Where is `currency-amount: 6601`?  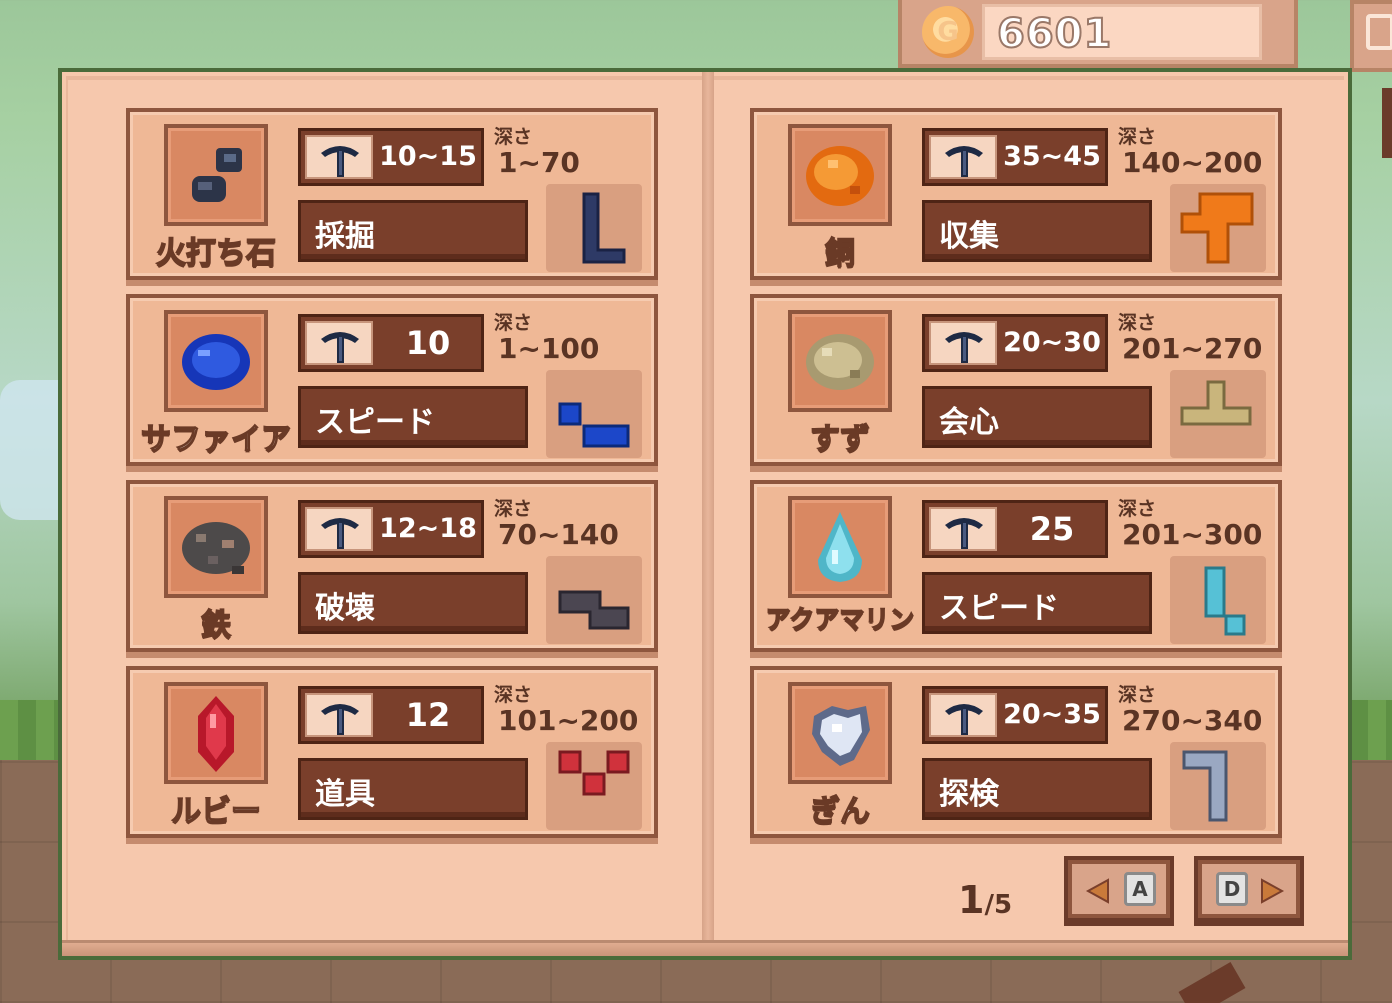 currency-amount: 6601 is located at coordinates (1054, 34).